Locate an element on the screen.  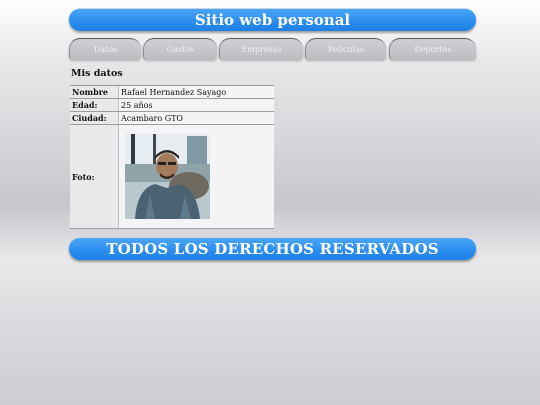
footer-text: TODOS LOS DERECHOS RESERVADOS is located at coordinates (272, 249).